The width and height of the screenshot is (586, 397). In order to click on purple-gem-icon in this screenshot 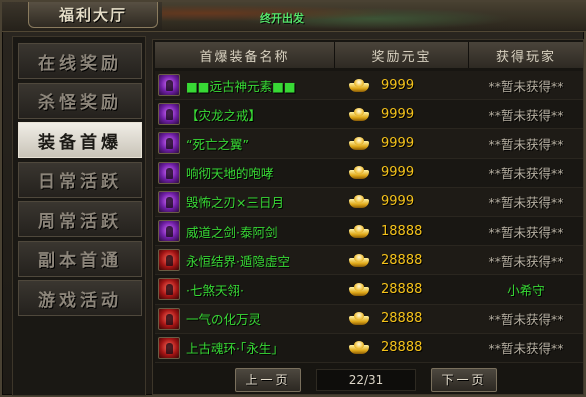, I will do `click(169, 85)`.